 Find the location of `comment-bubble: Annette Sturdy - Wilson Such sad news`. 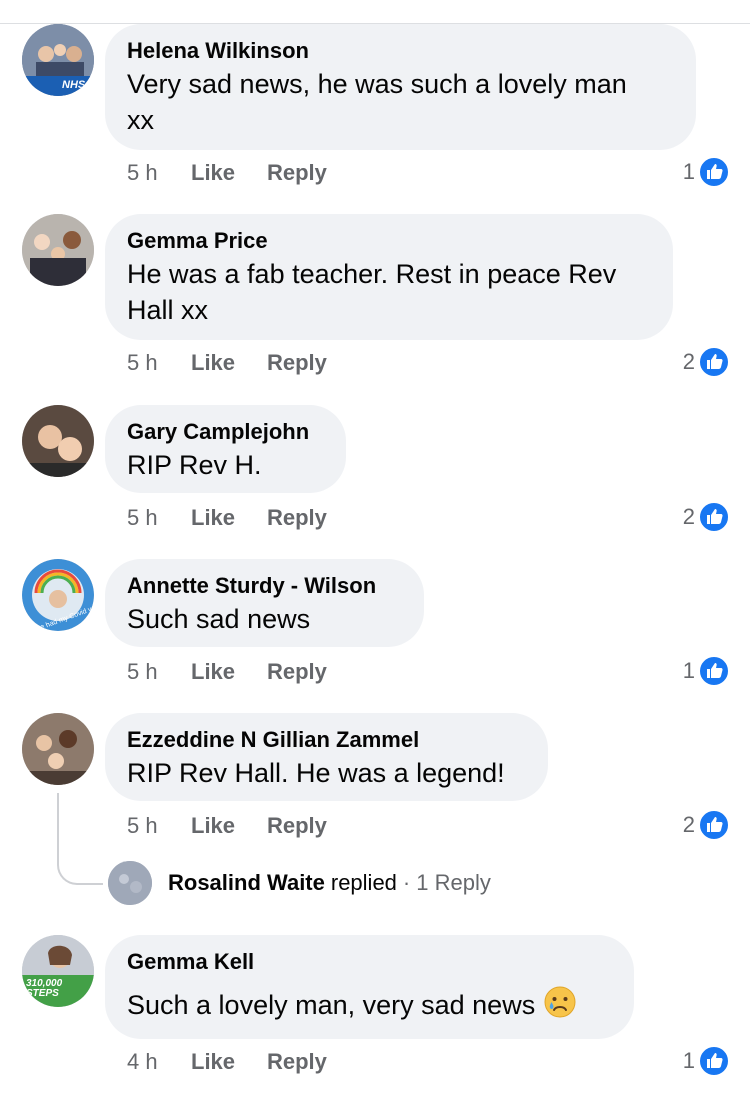

comment-bubble: Annette Sturdy - Wilson Such sad news is located at coordinates (264, 603).